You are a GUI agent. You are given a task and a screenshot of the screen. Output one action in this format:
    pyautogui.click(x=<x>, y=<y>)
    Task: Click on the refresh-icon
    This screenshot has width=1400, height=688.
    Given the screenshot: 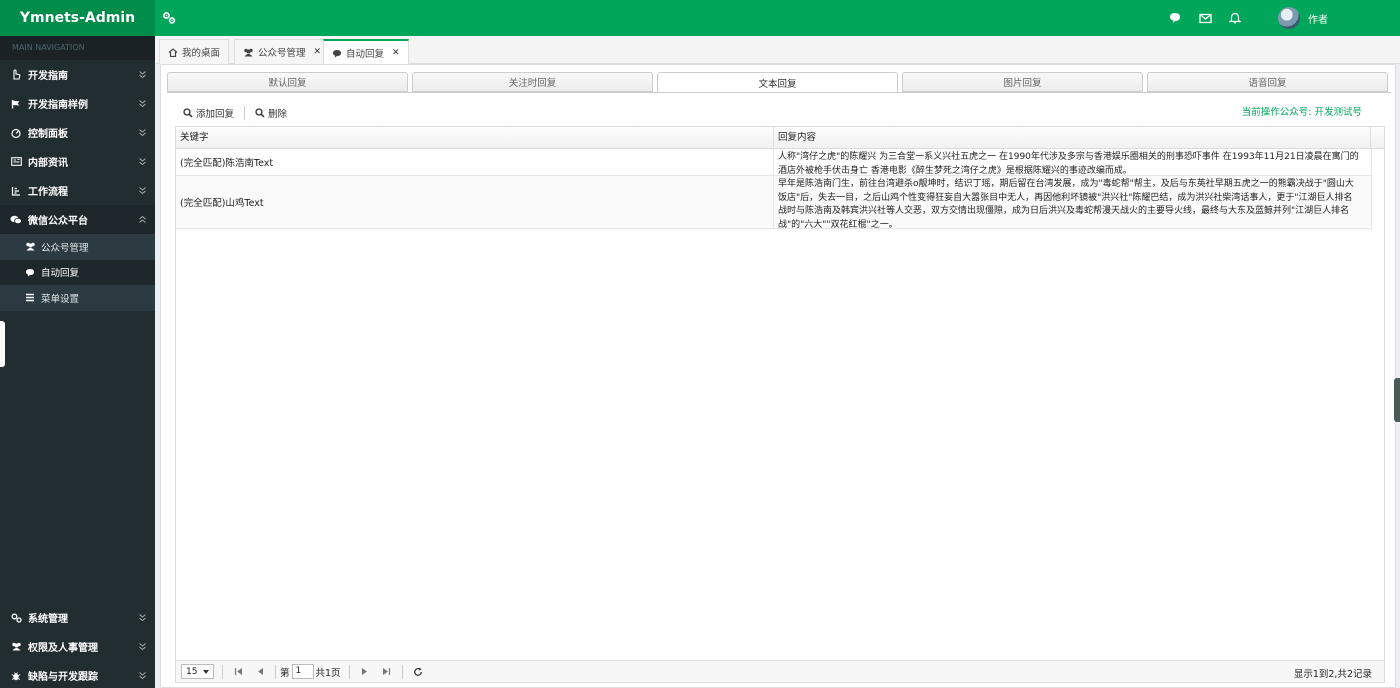 What is the action you would take?
    pyautogui.click(x=418, y=672)
    